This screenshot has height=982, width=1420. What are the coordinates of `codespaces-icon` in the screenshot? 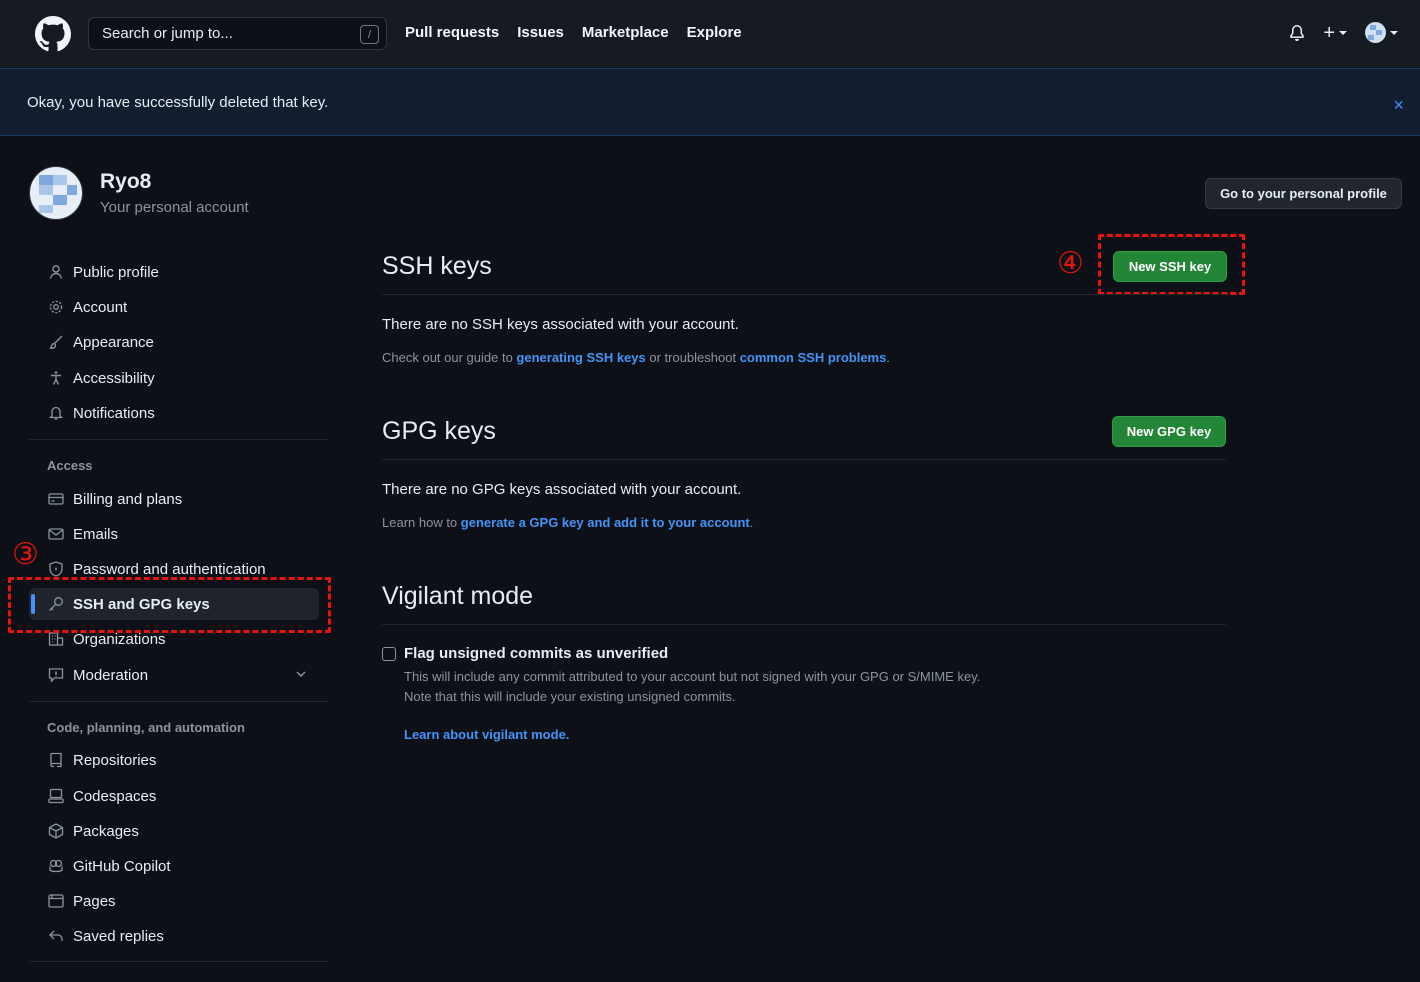 It's located at (56, 796).